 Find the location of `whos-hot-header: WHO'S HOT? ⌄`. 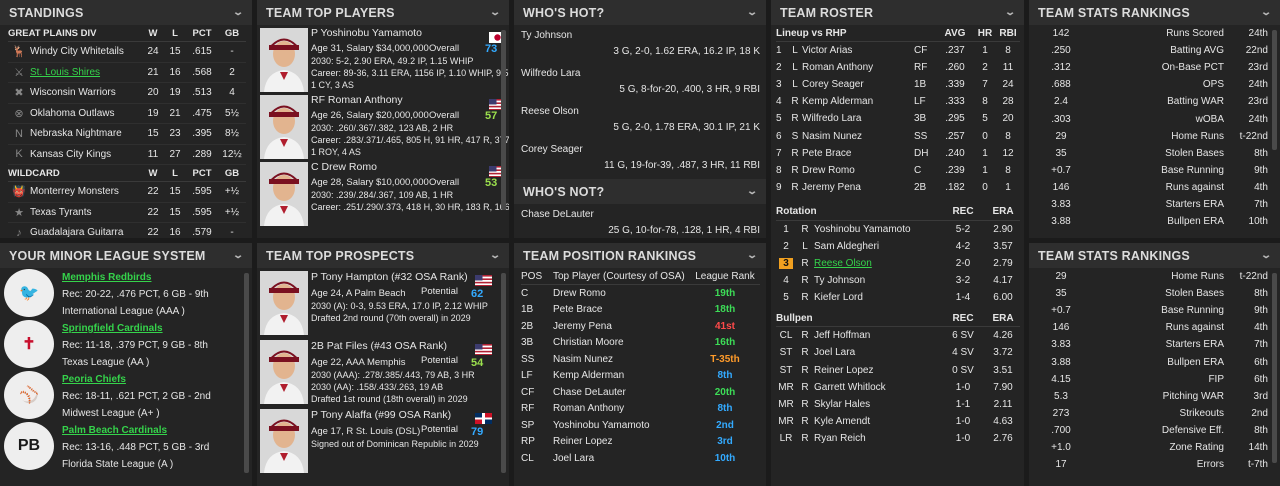

whos-hot-header: WHO'S HOT? ⌄ is located at coordinates (640, 12).